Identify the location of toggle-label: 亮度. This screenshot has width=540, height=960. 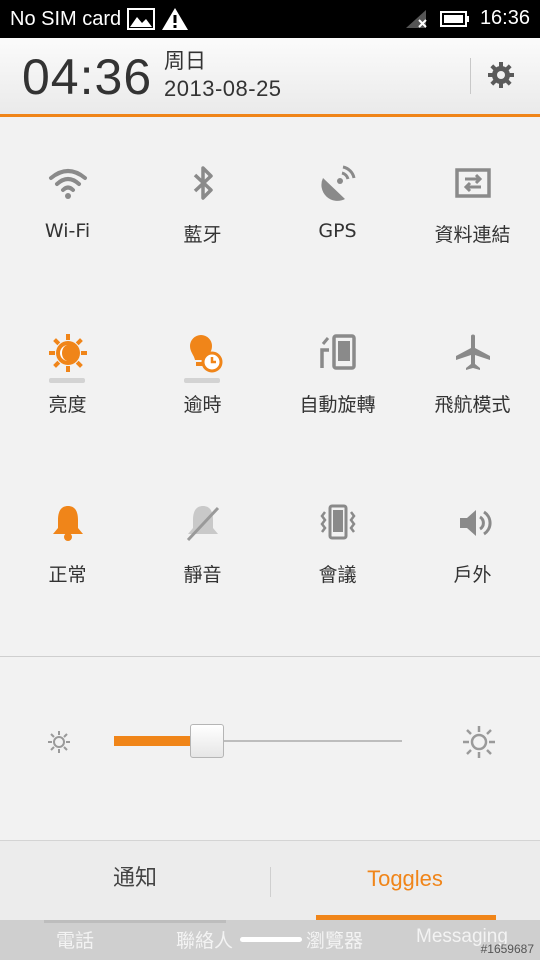
(67, 405).